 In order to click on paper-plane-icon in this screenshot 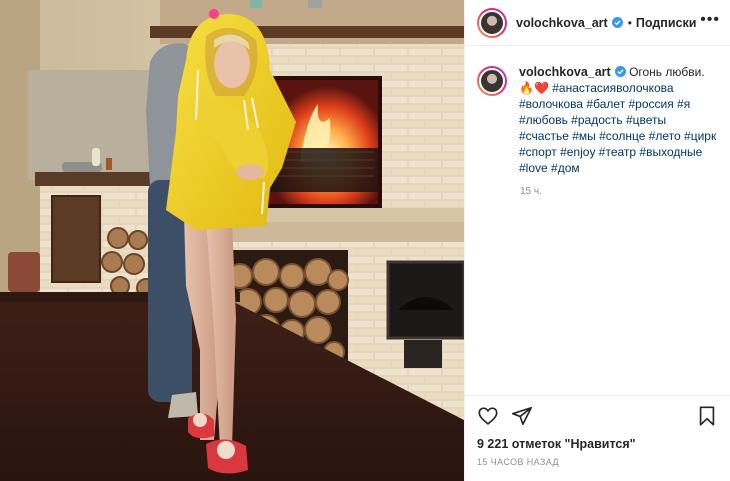, I will do `click(522, 416)`.